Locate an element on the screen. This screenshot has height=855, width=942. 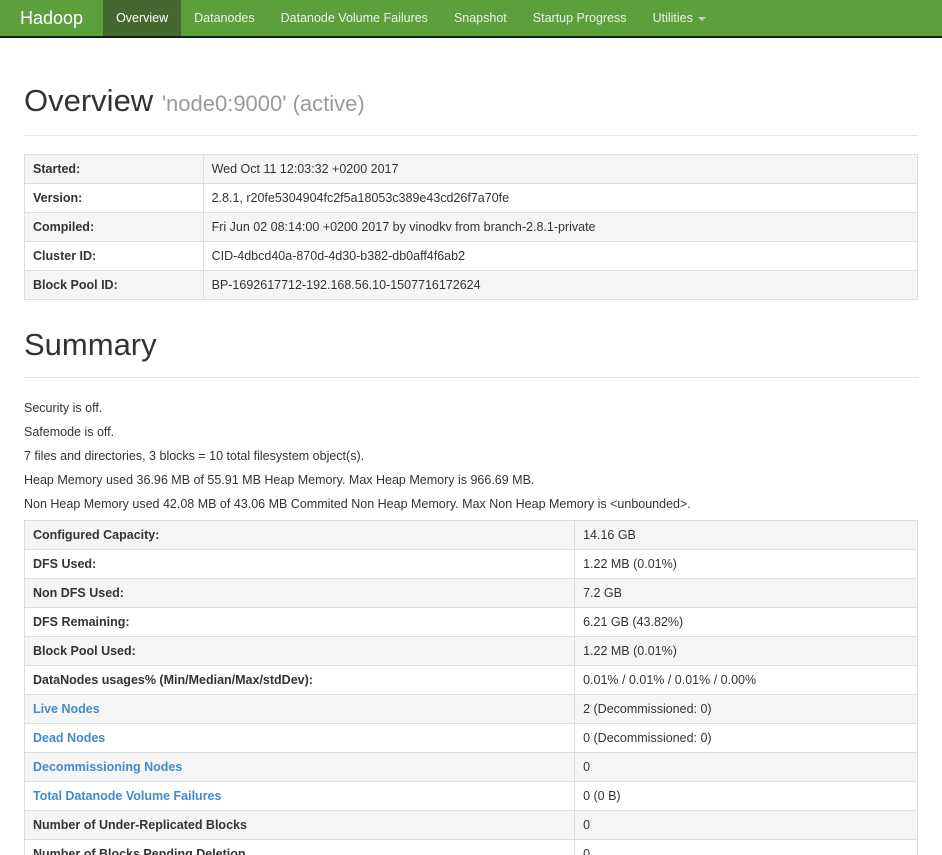
row-label: Configured Capacity: is located at coordinates (299, 535).